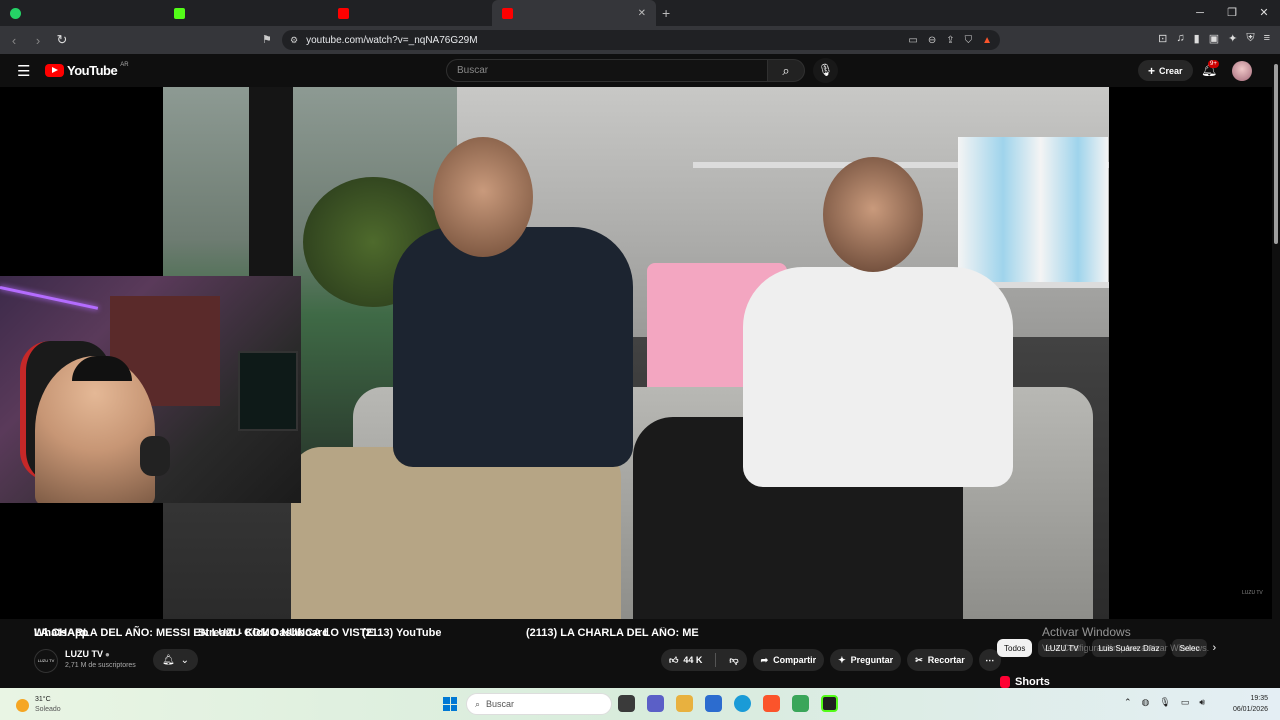  I want to click on ai-icon: ✦, so click(1232, 38).